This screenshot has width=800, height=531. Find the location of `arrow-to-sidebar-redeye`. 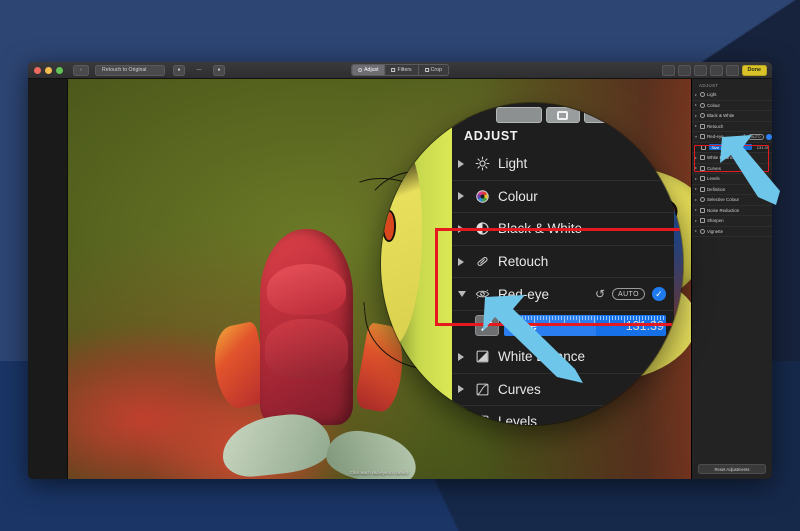

arrow-to-sidebar-redeye is located at coordinates (750, 170).